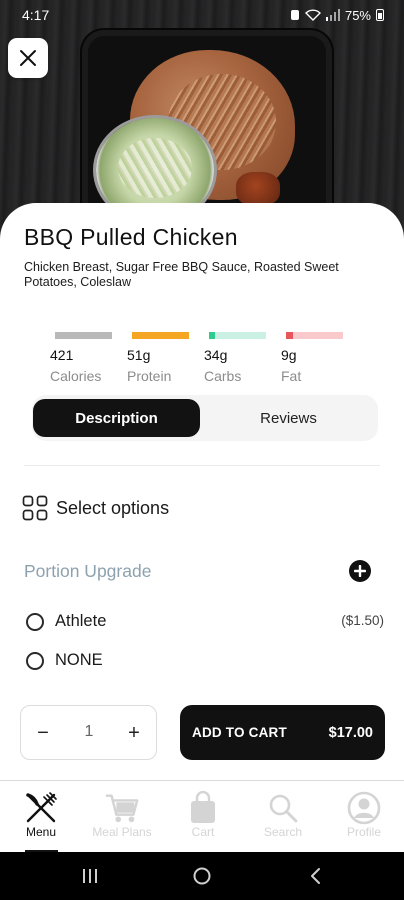 The image size is (404, 900). What do you see at coordinates (350, 732) in the screenshot?
I see `cart-price: $17.00` at bounding box center [350, 732].